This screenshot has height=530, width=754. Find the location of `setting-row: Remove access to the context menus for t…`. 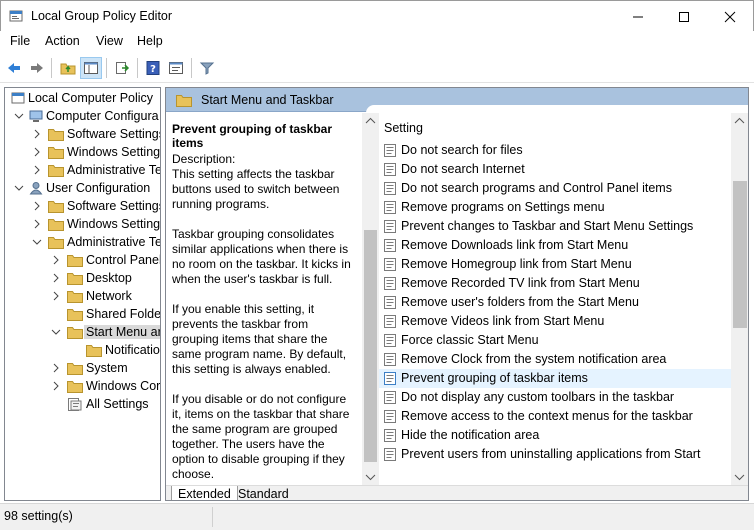

setting-row: Remove access to the context menus for t… is located at coordinates (555, 416).